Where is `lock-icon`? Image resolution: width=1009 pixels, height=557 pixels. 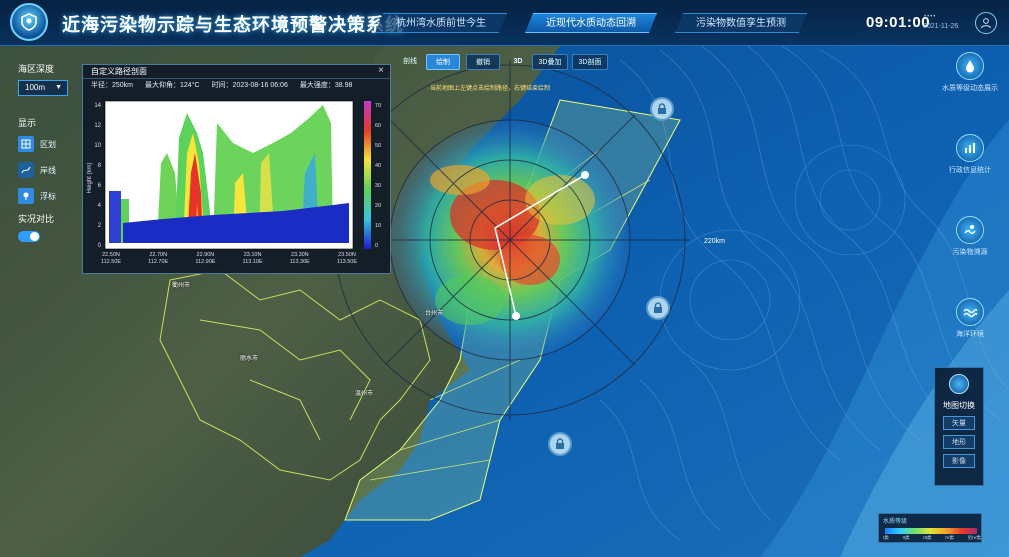
lock-icon is located at coordinates (560, 443).